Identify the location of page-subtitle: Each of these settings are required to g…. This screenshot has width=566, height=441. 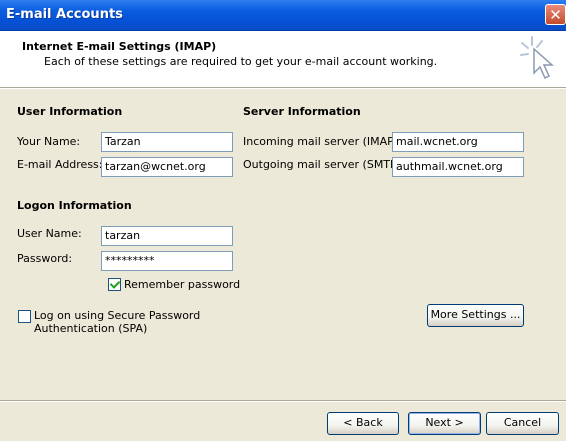
(241, 61).